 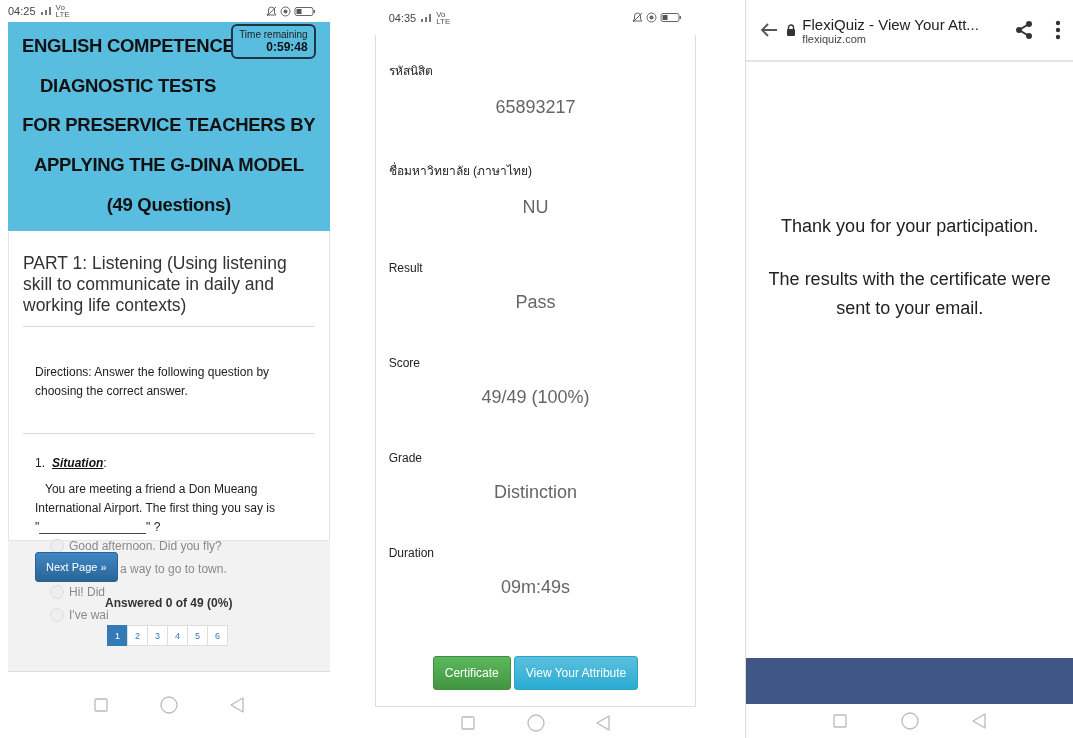 I want to click on radio-button, so click(x=57, y=546).